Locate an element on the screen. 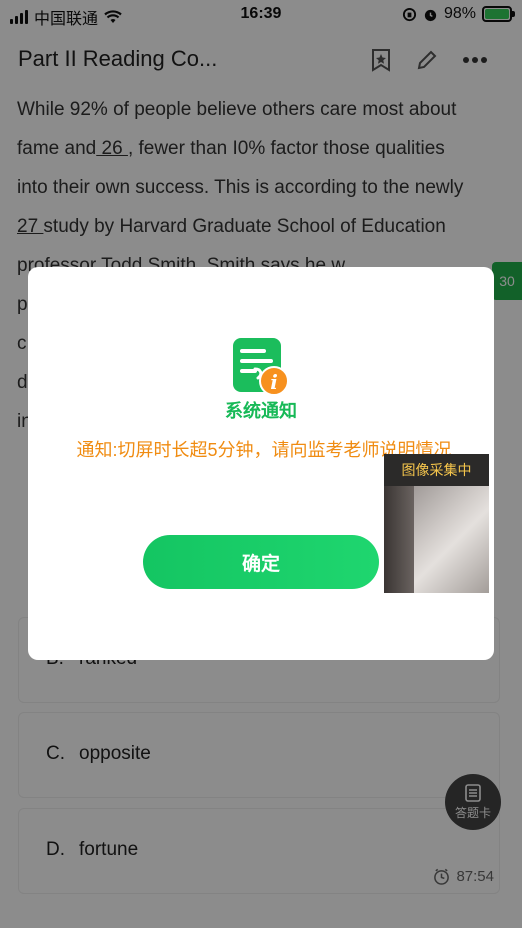  camera-preview: 图像采集中 is located at coordinates (436, 523).